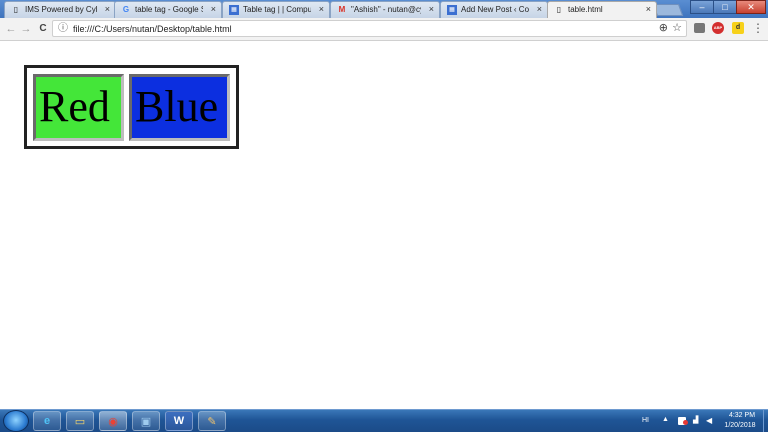 Image resolution: width=768 pixels, height=432 pixels. Describe the element at coordinates (758, 28) in the screenshot. I see `menu-icon: ⋮` at that location.